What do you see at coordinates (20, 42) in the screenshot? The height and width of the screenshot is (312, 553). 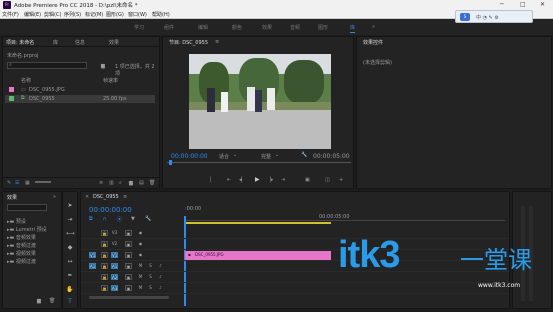 I see `tab-project: 项目: 未命名` at bounding box center [20, 42].